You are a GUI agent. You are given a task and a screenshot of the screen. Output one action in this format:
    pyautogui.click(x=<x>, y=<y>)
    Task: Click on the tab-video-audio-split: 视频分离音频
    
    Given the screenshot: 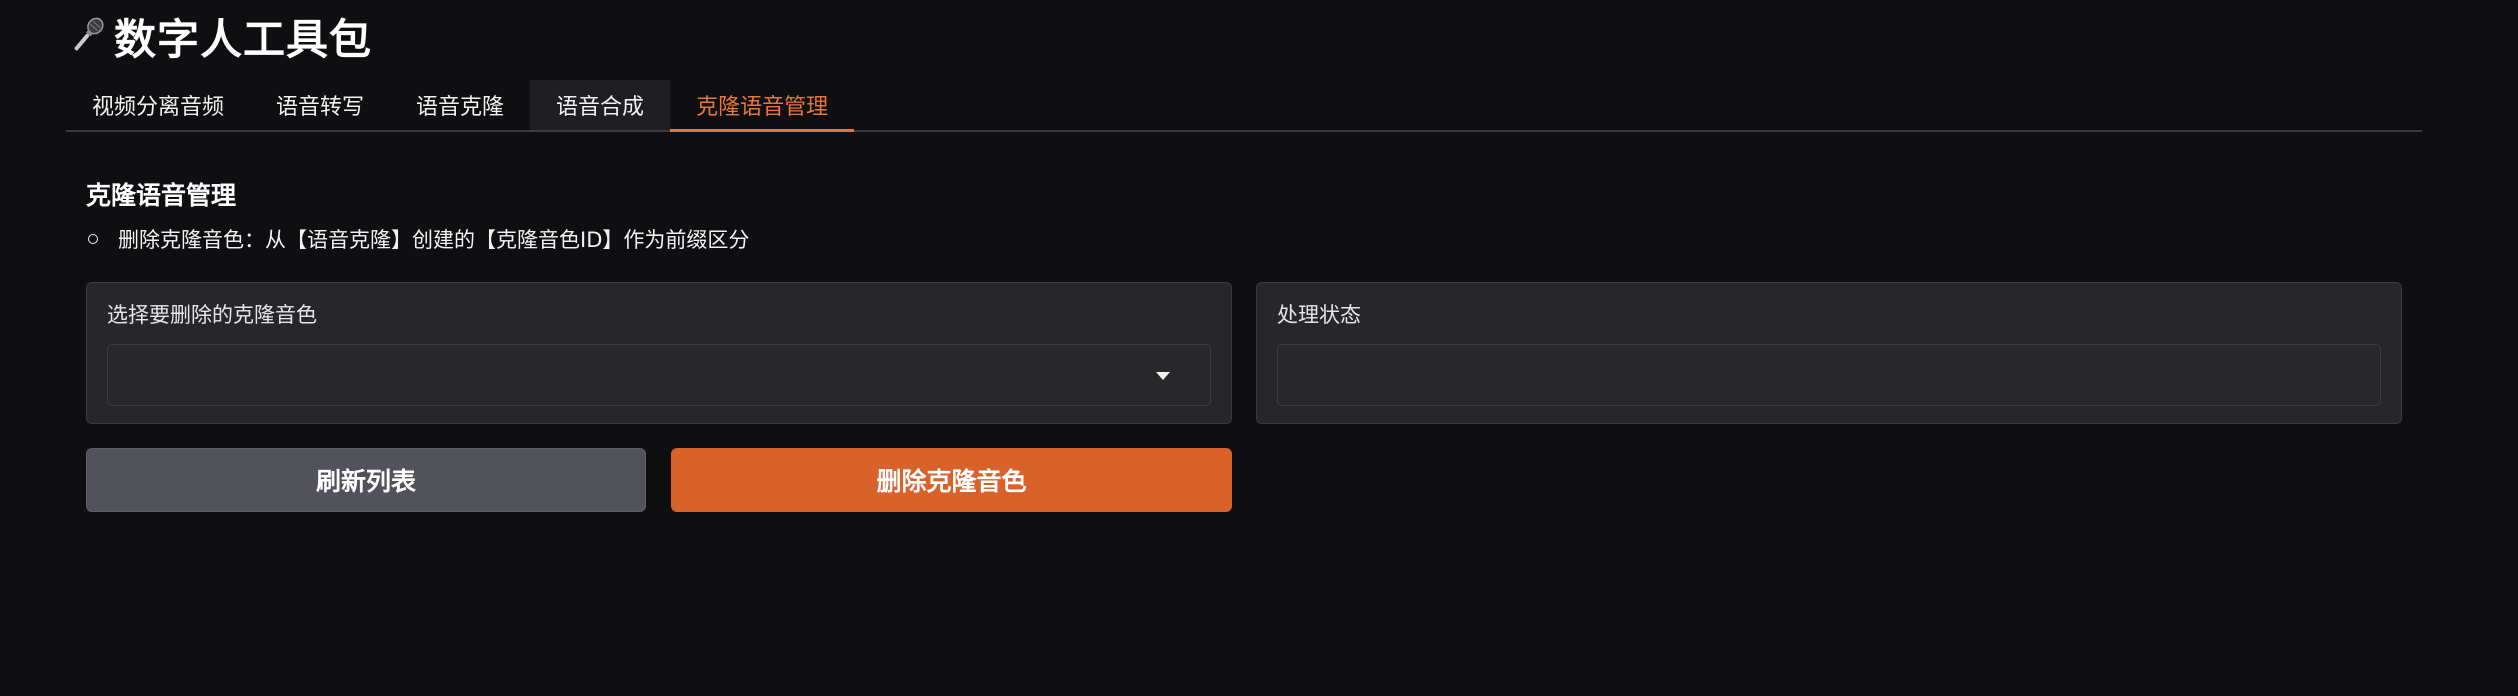 What is the action you would take?
    pyautogui.click(x=158, y=105)
    